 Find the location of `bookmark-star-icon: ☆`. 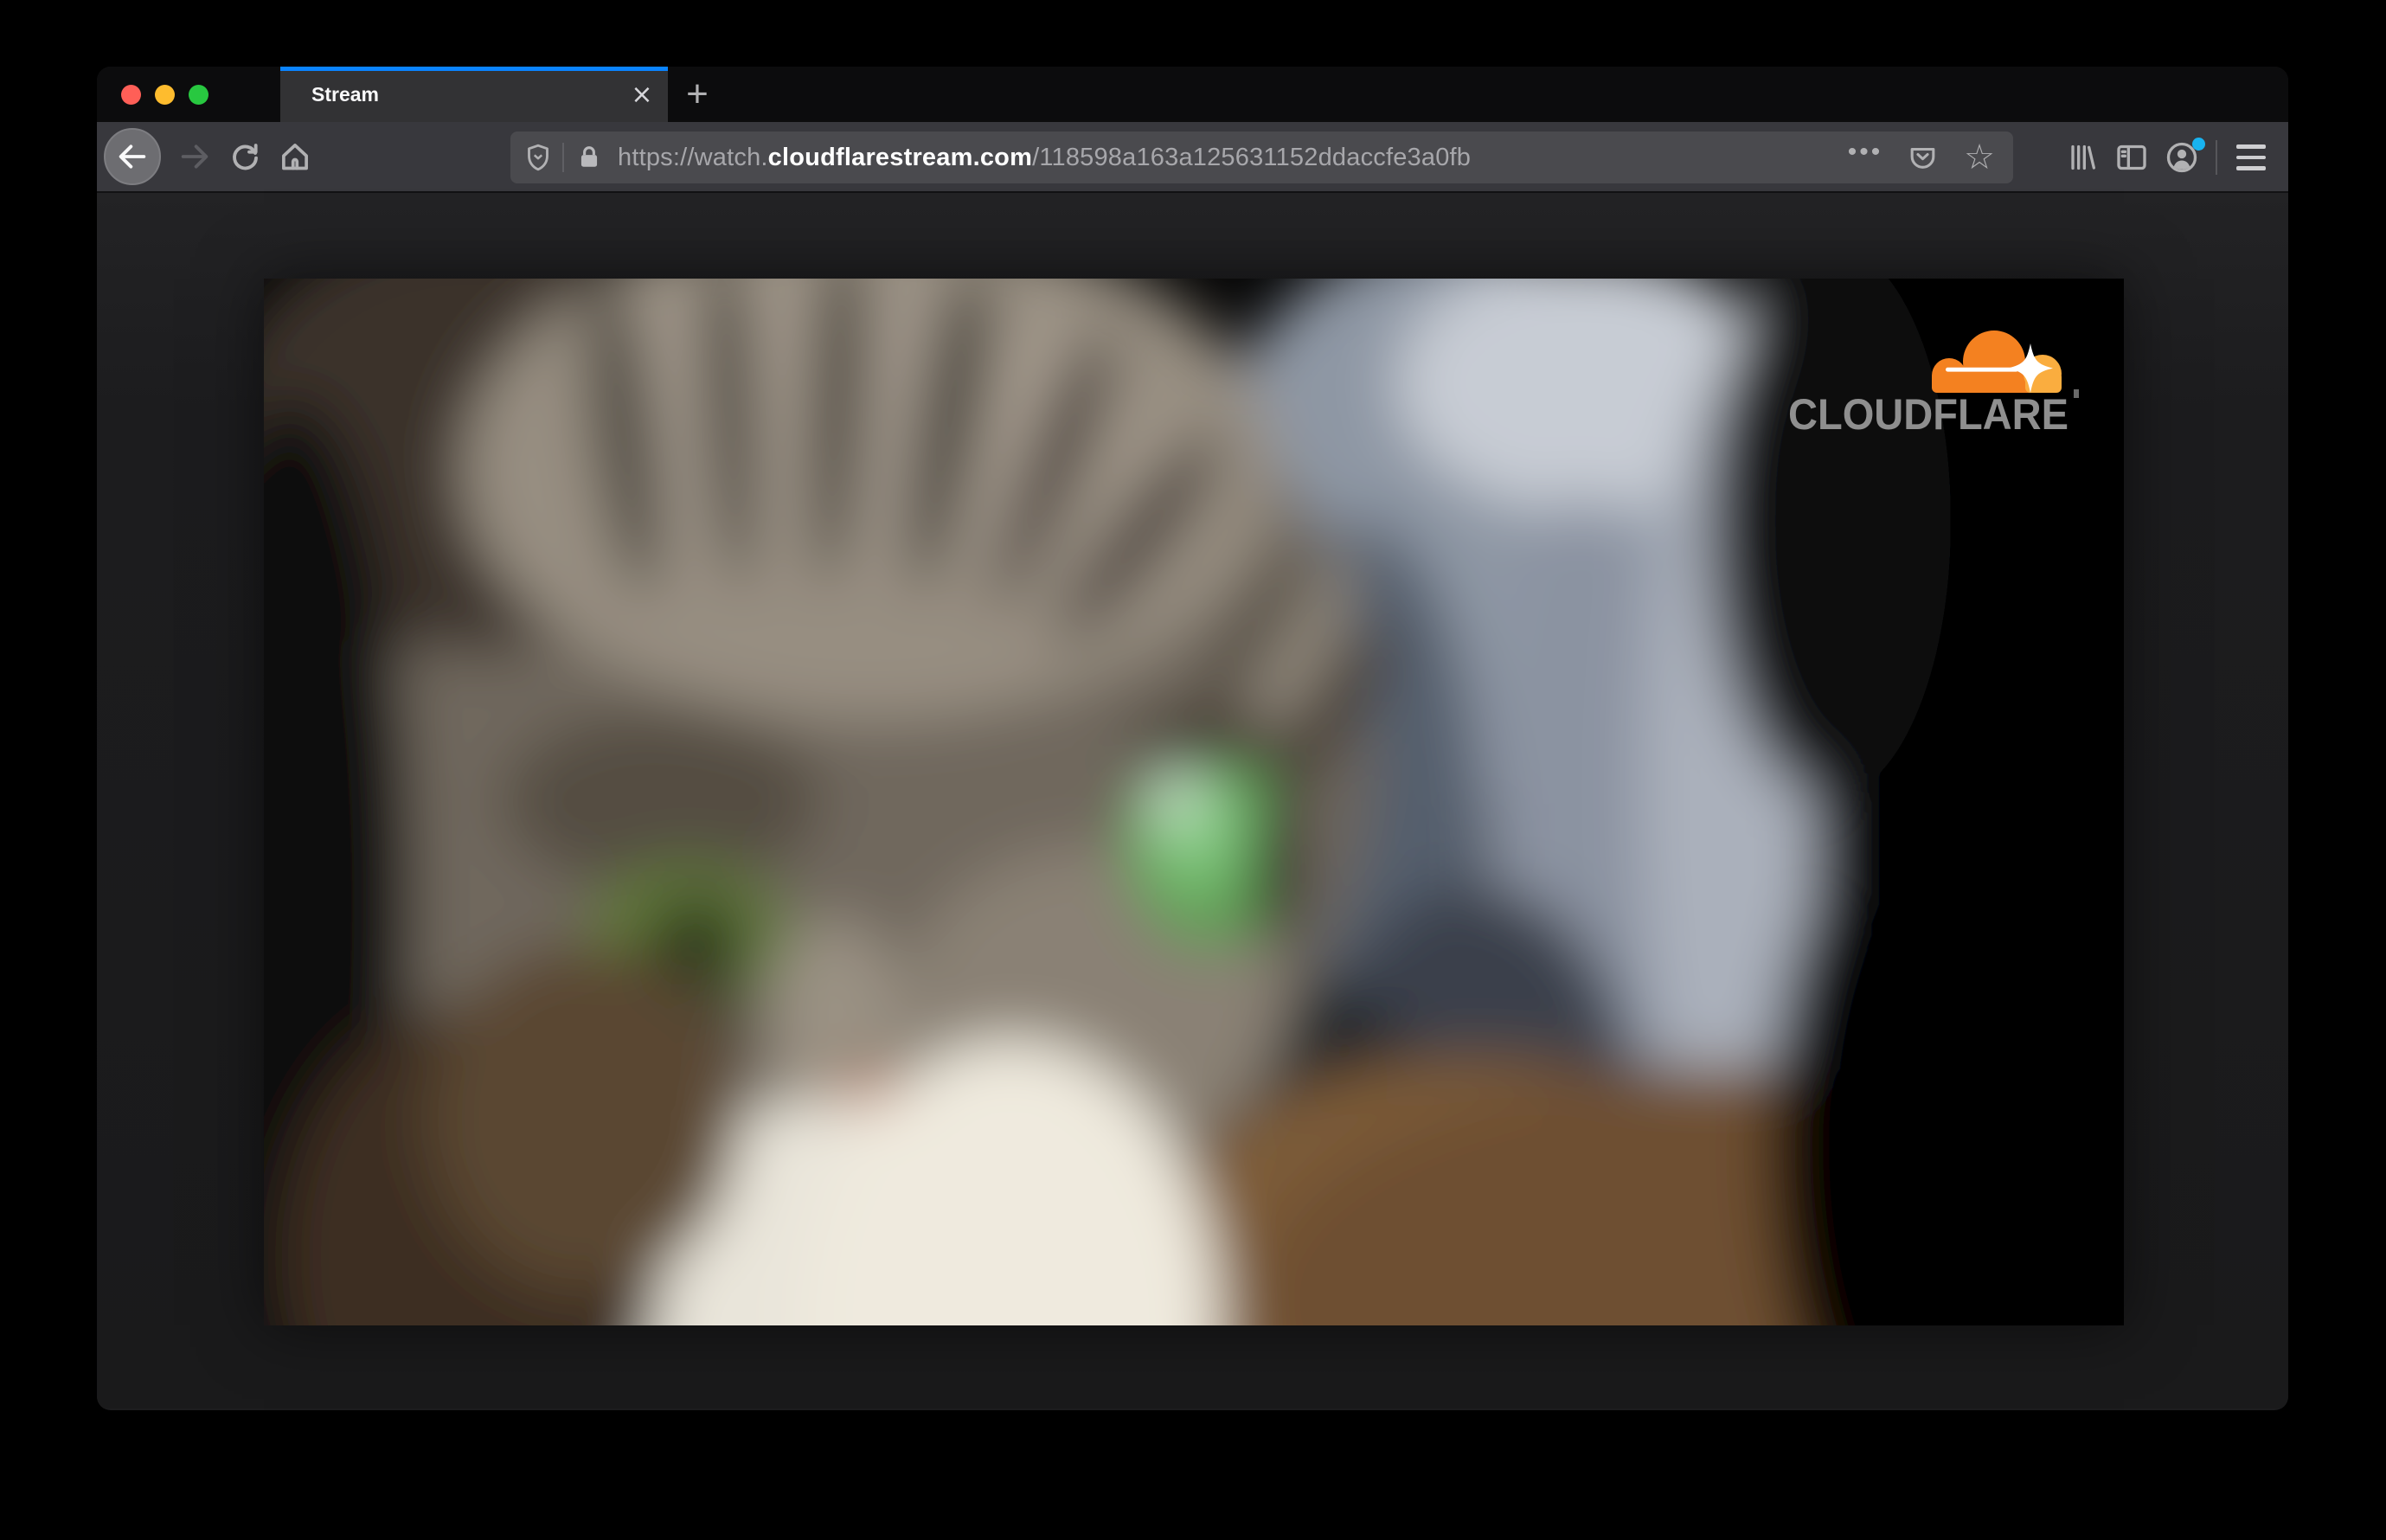

bookmark-star-icon: ☆ is located at coordinates (1979, 157).